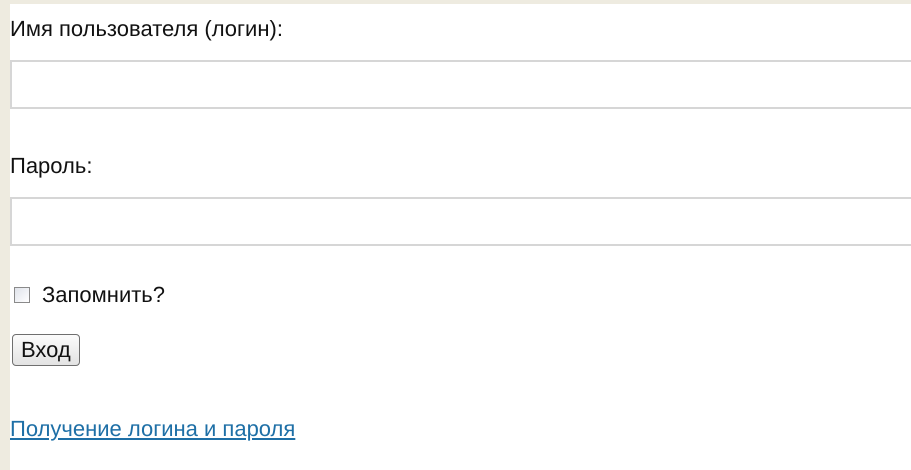 The width and height of the screenshot is (911, 470). What do you see at coordinates (460, 221) in the screenshot?
I see `password-field` at bounding box center [460, 221].